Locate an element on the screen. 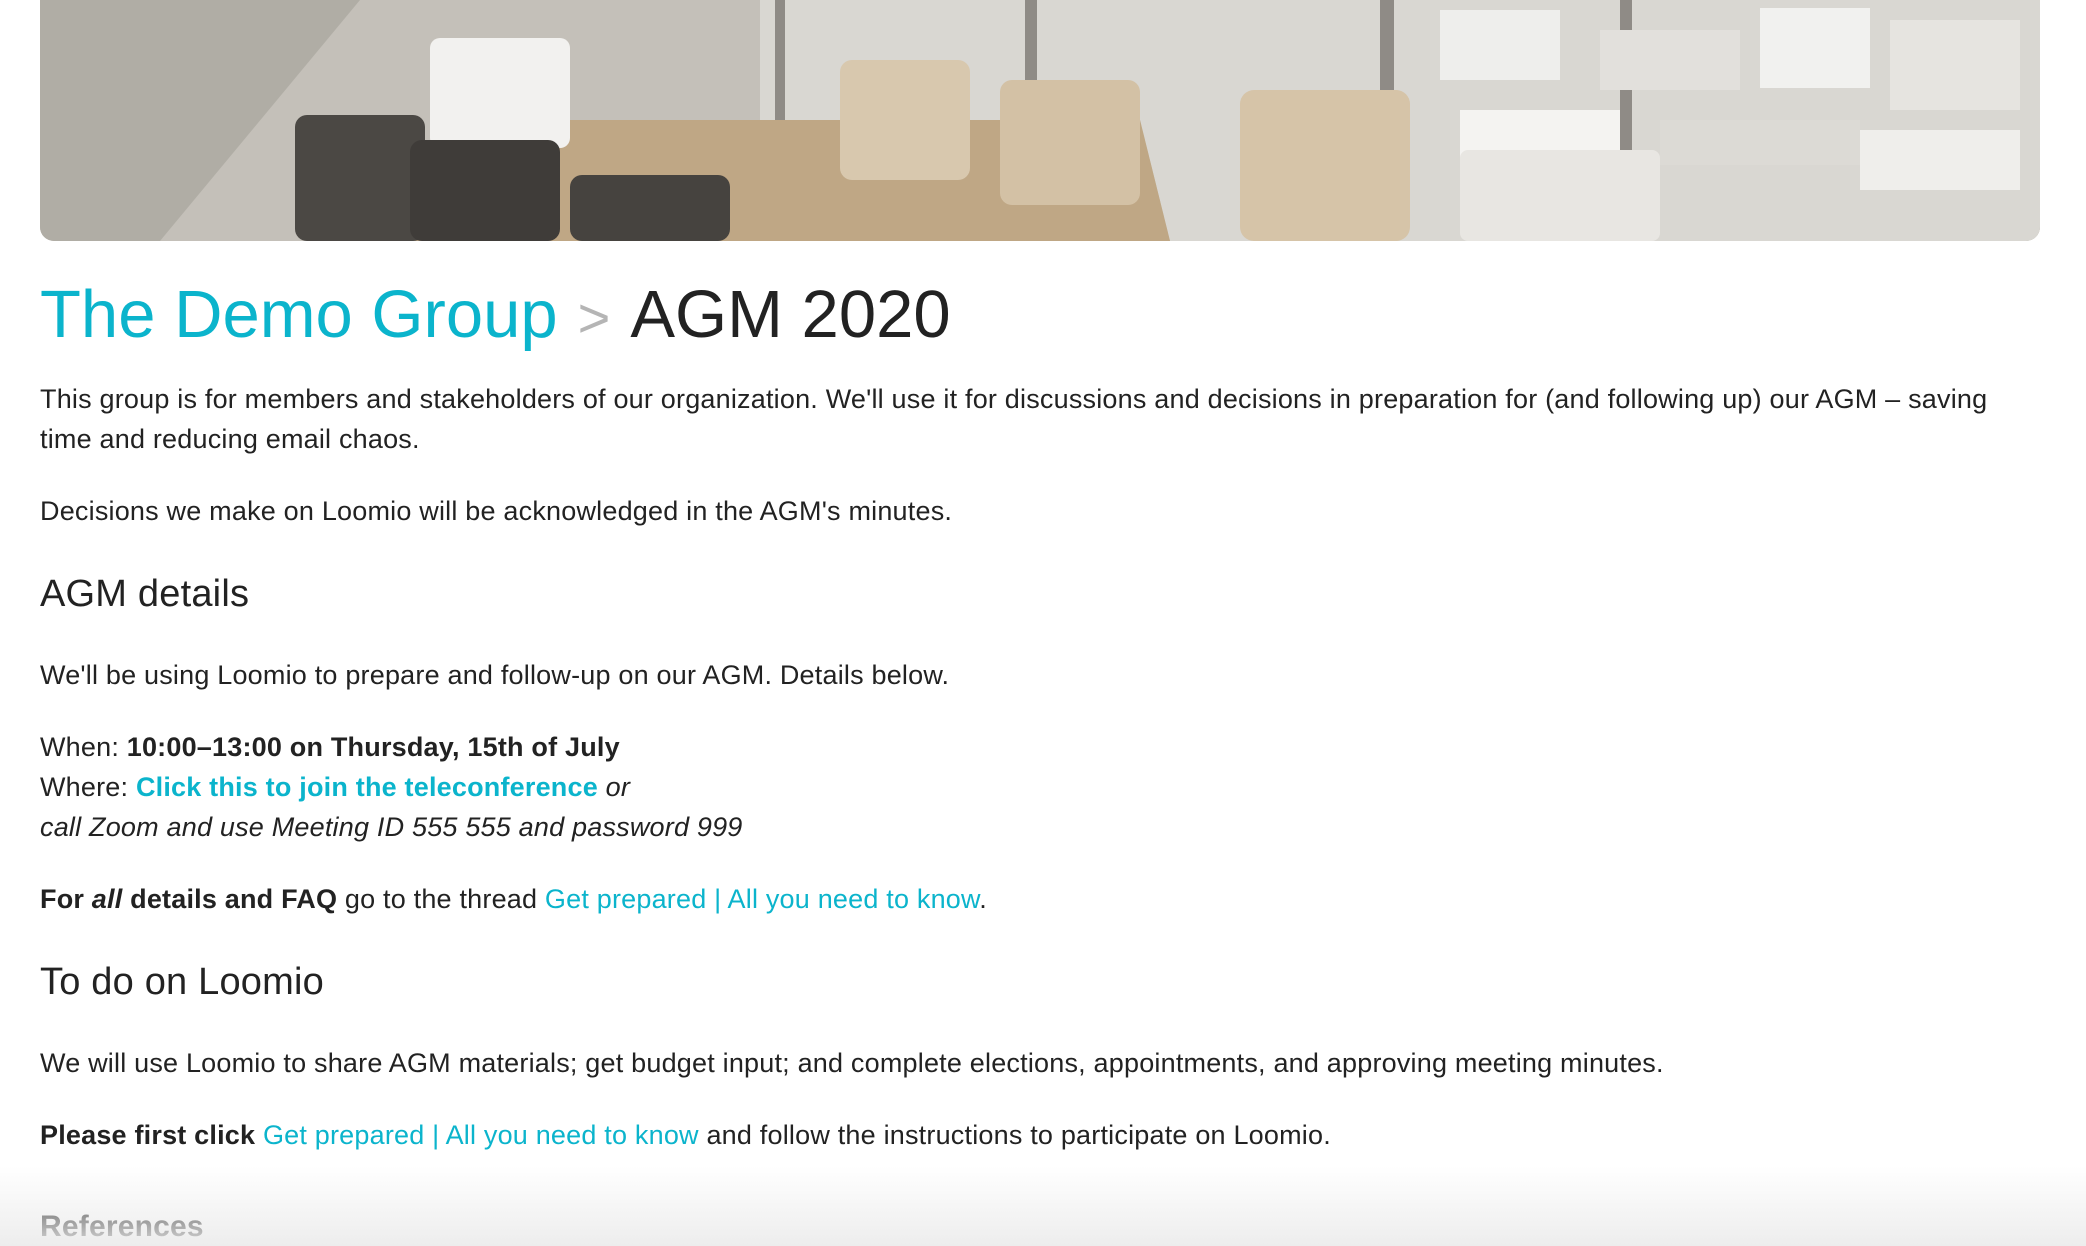  discussion-title: AGM 2020 is located at coordinates (790, 314).